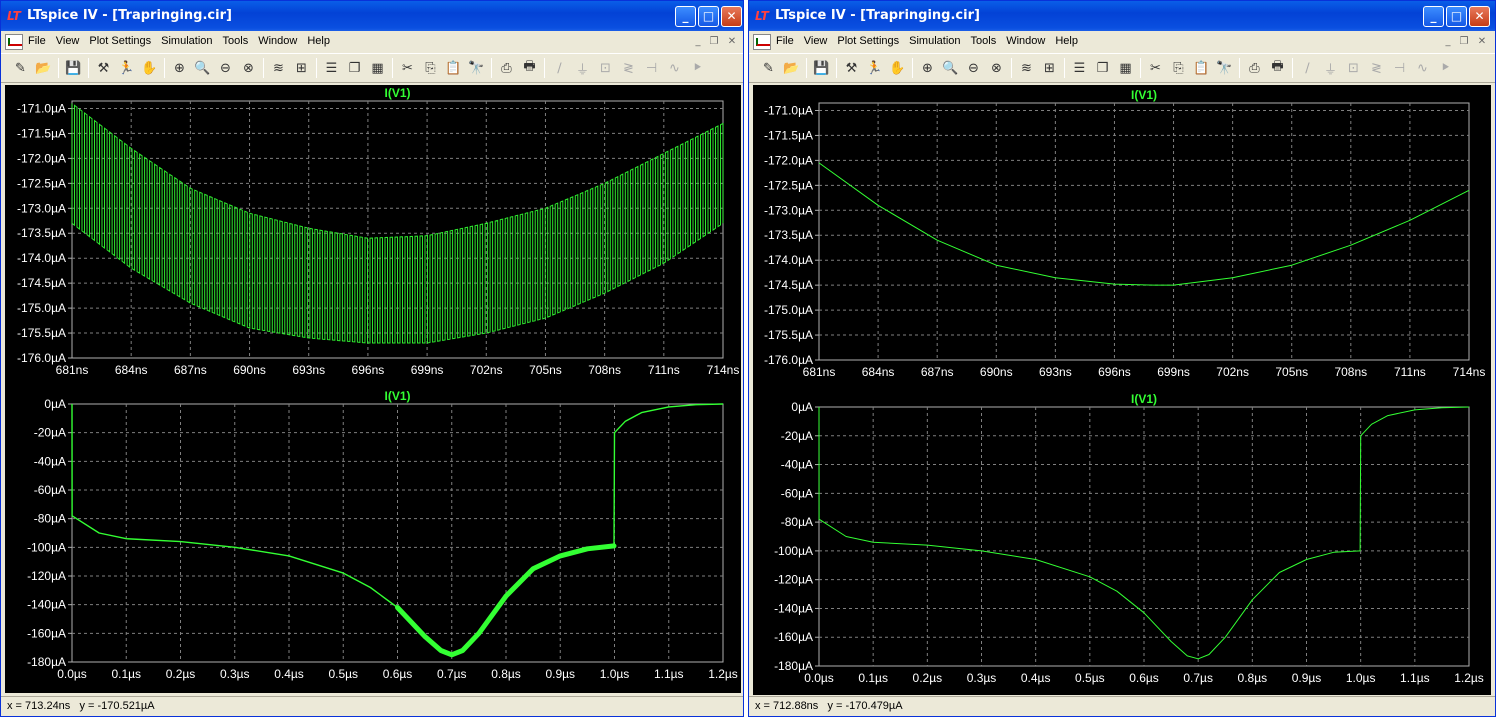 This screenshot has width=1496, height=717. I want to click on y-tick-label: -171.5µA, so click(788, 135).